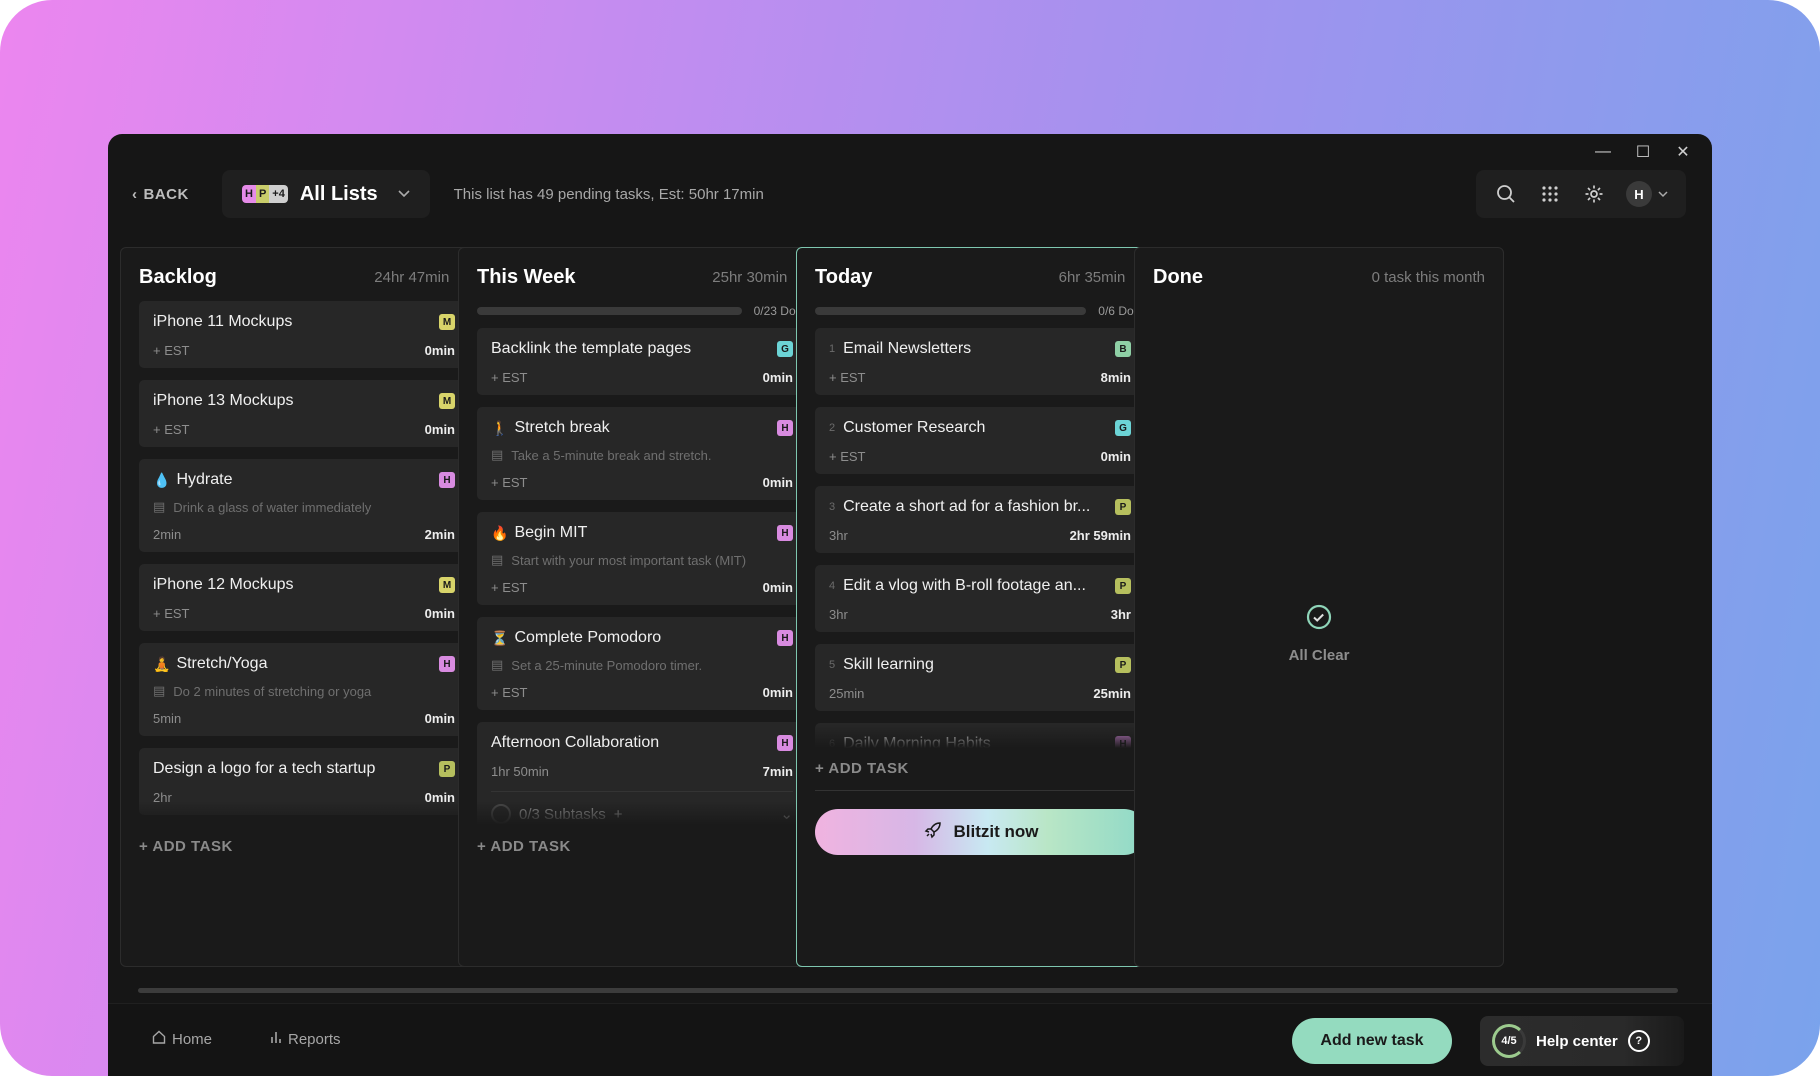 This screenshot has height=1076, width=1820. Describe the element at coordinates (1577, 1041) in the screenshot. I see `help-center-label: Help center` at that location.